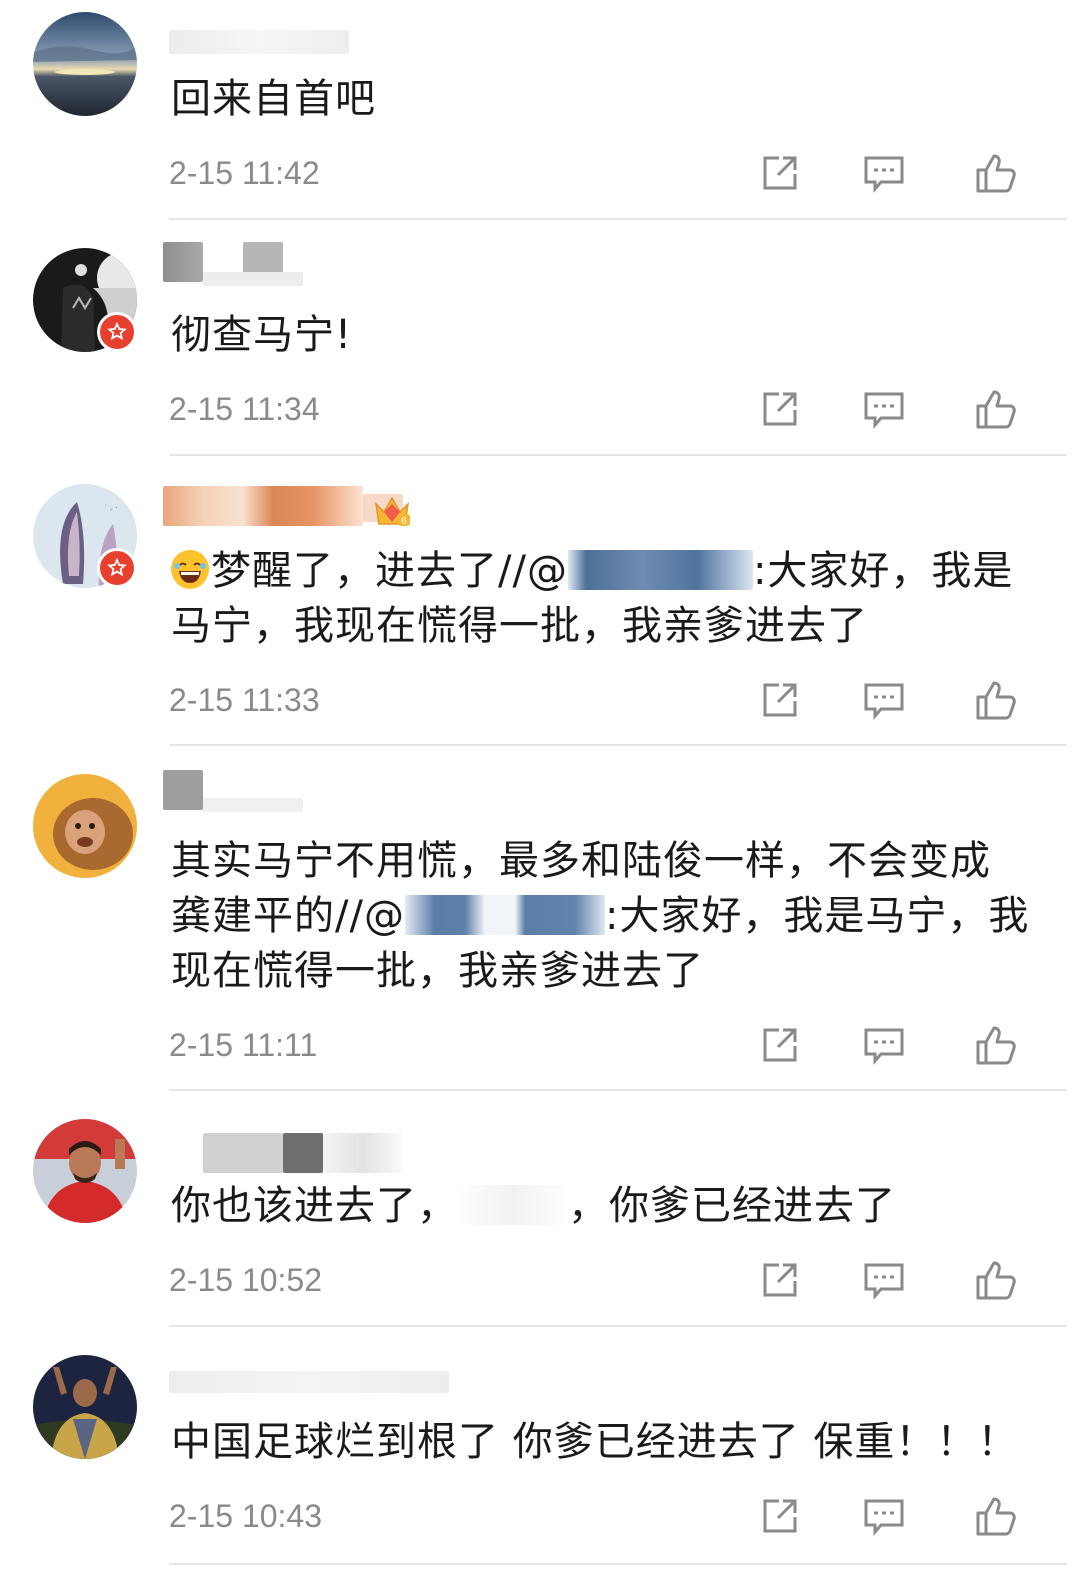 This screenshot has width=1080, height=1587. Describe the element at coordinates (392, 510) in the screenshot. I see `crown-badge-icon: 6` at that location.